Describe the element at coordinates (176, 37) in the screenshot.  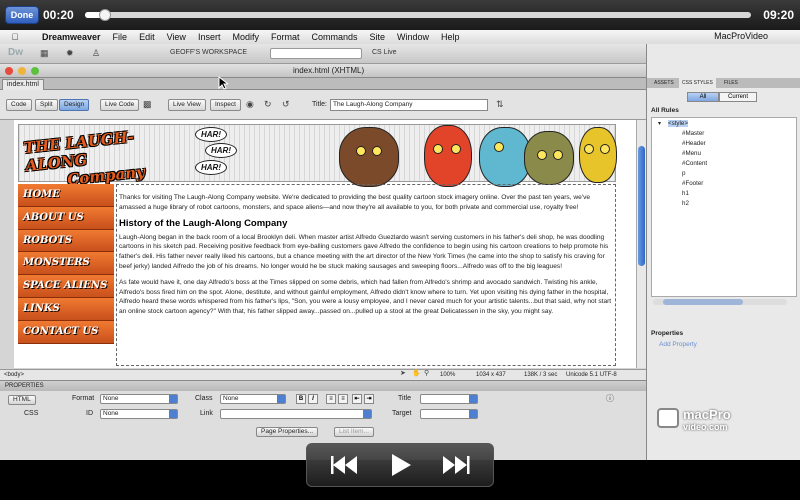
I see `menu-view: View` at that location.